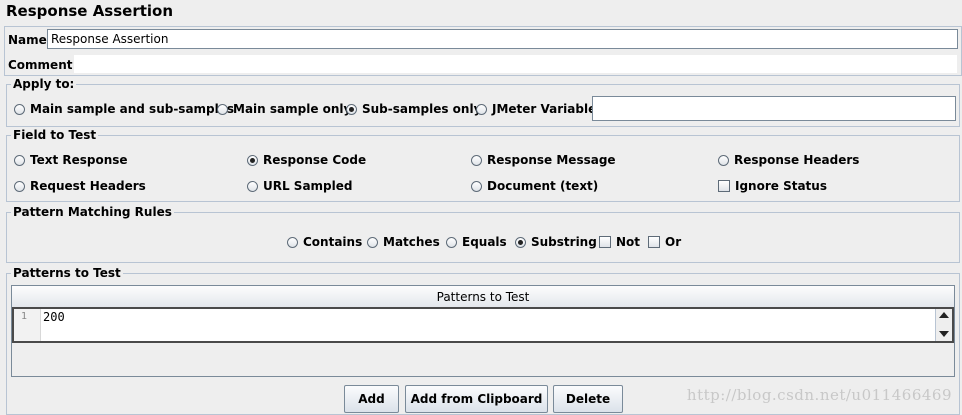 The width and height of the screenshot is (962, 415). What do you see at coordinates (24, 316) in the screenshot?
I see `line-number: 1` at bounding box center [24, 316].